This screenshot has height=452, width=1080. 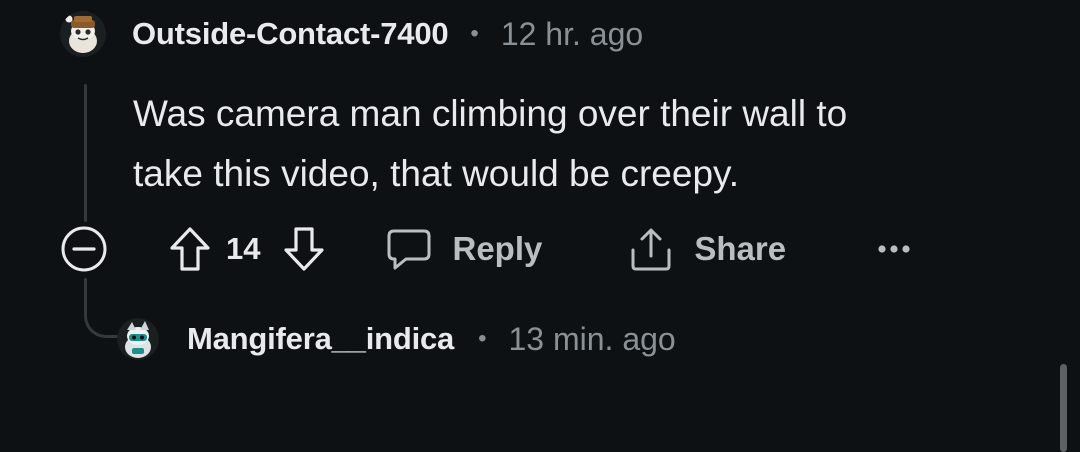 What do you see at coordinates (592, 338) in the screenshot?
I see `reply-timestamp: 13 min. ago` at bounding box center [592, 338].